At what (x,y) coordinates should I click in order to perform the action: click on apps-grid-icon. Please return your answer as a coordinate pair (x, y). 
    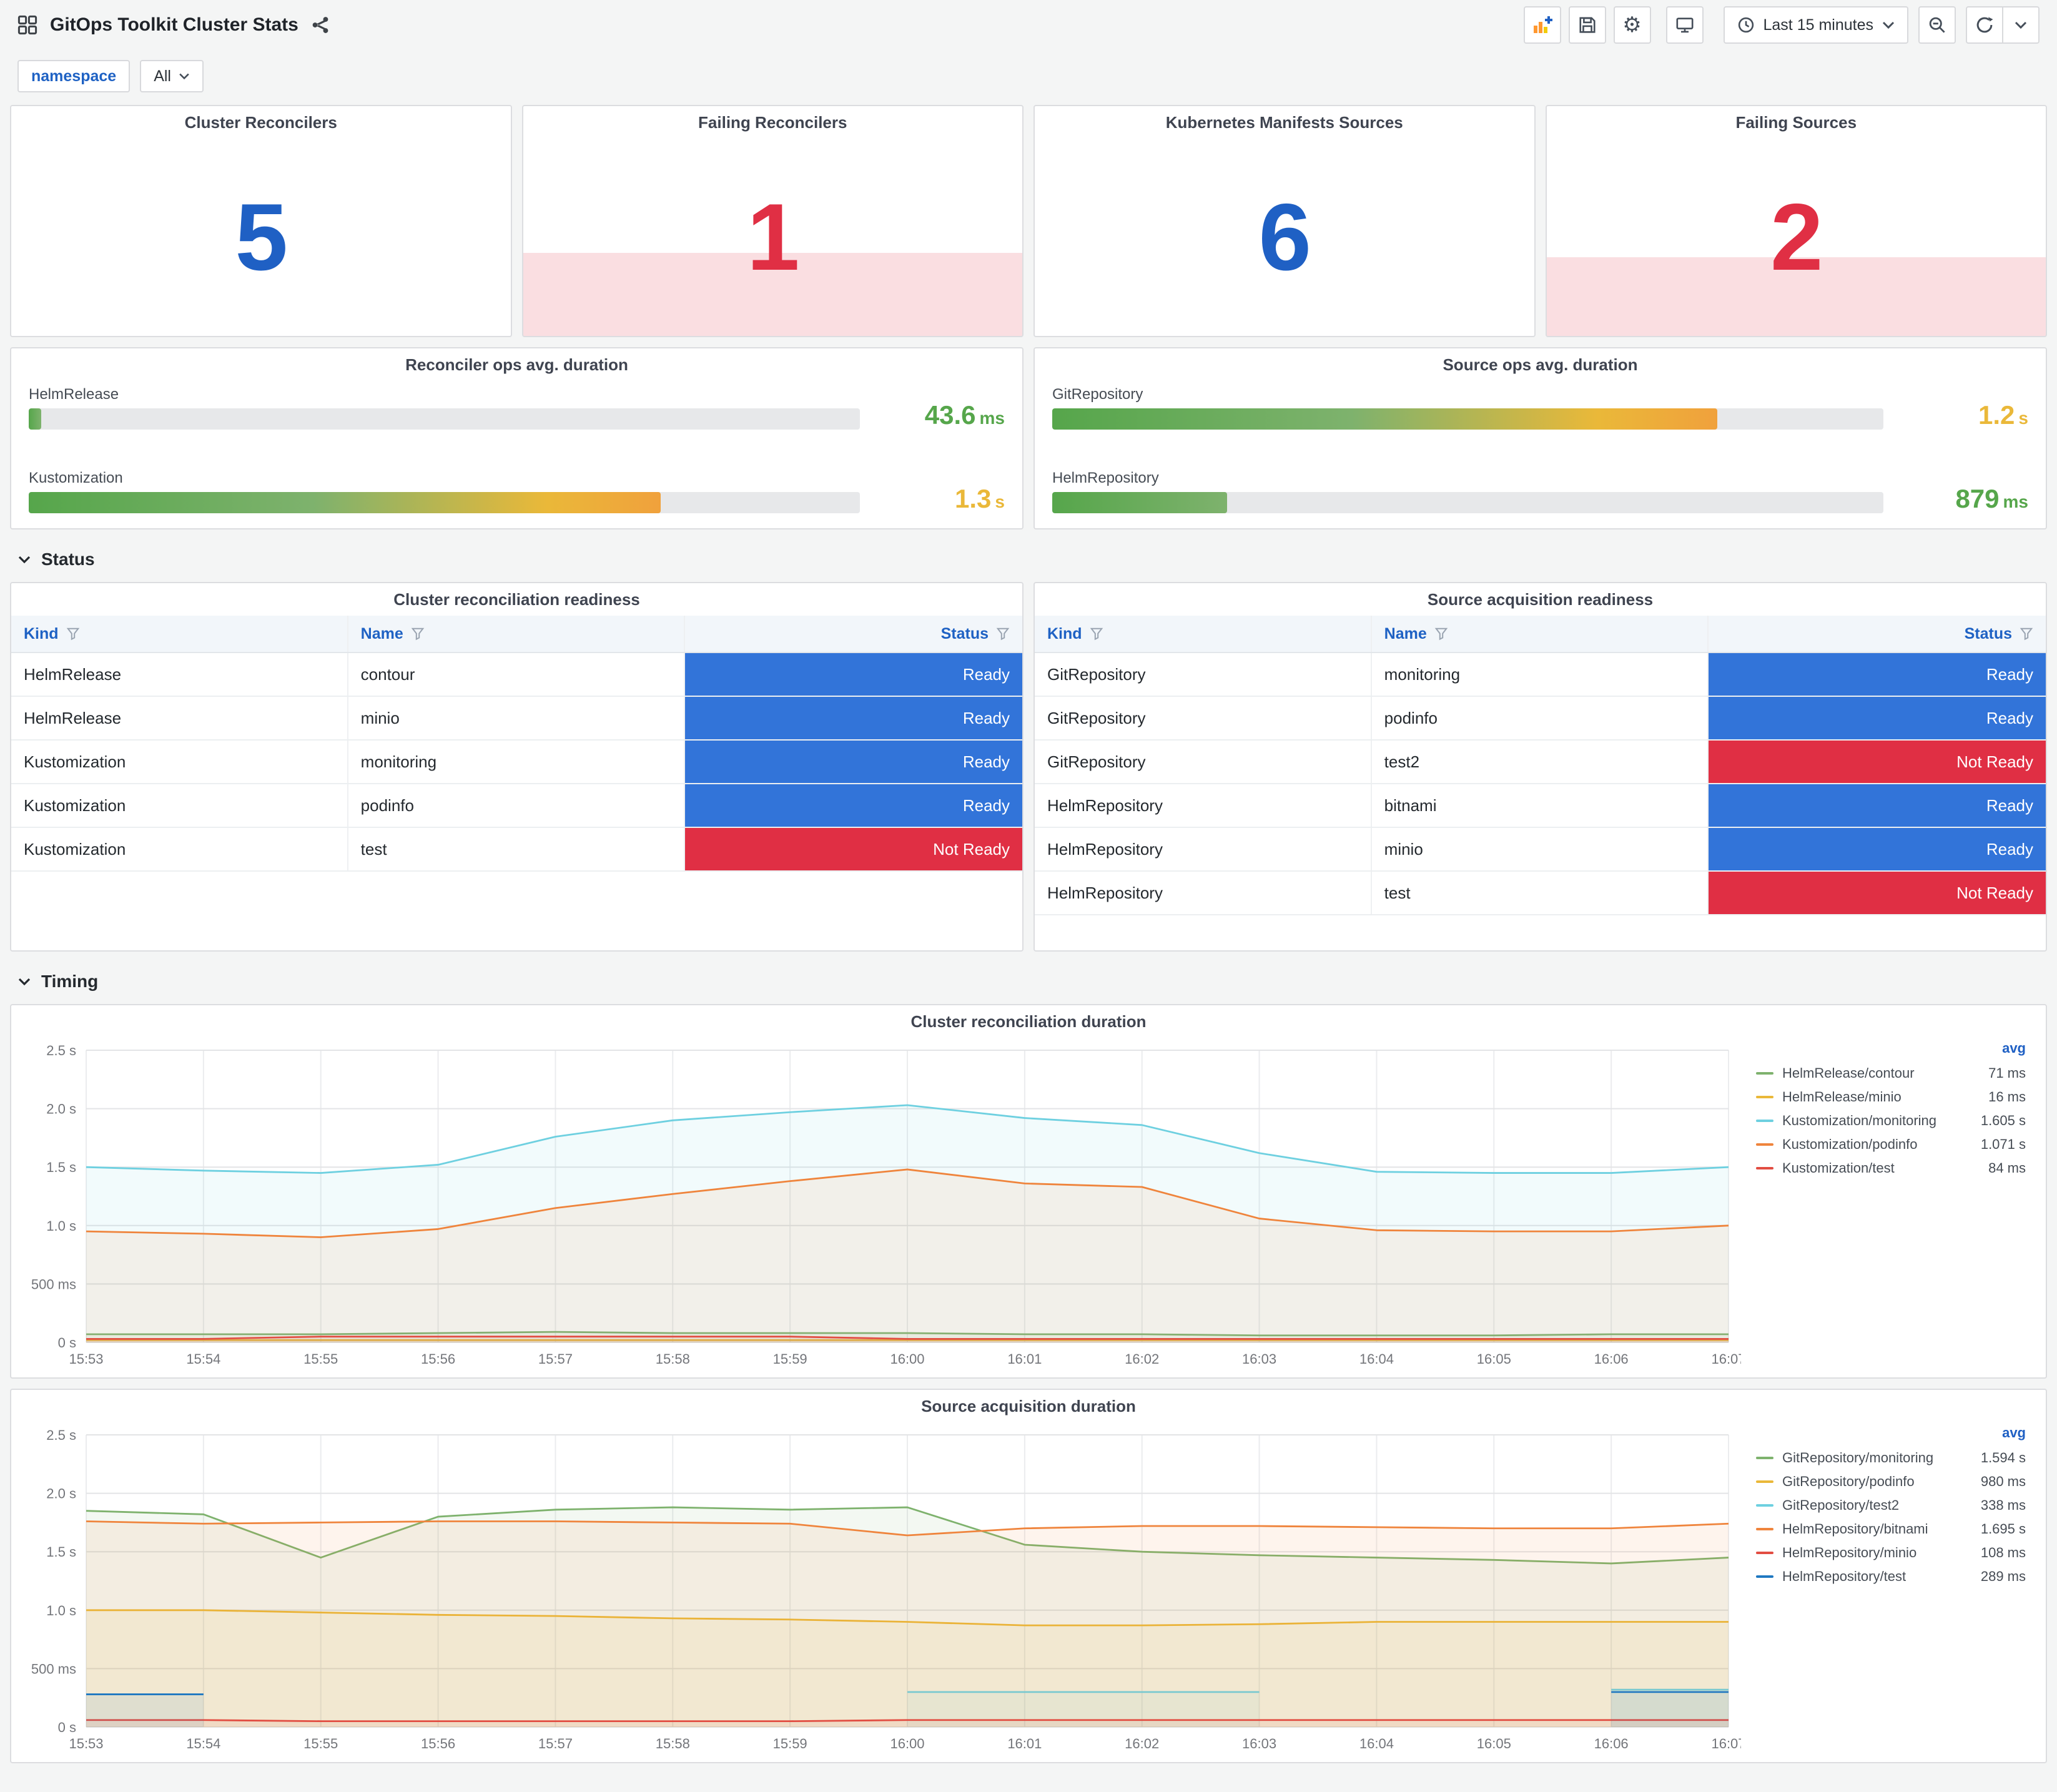
    Looking at the image, I should click on (27, 25).